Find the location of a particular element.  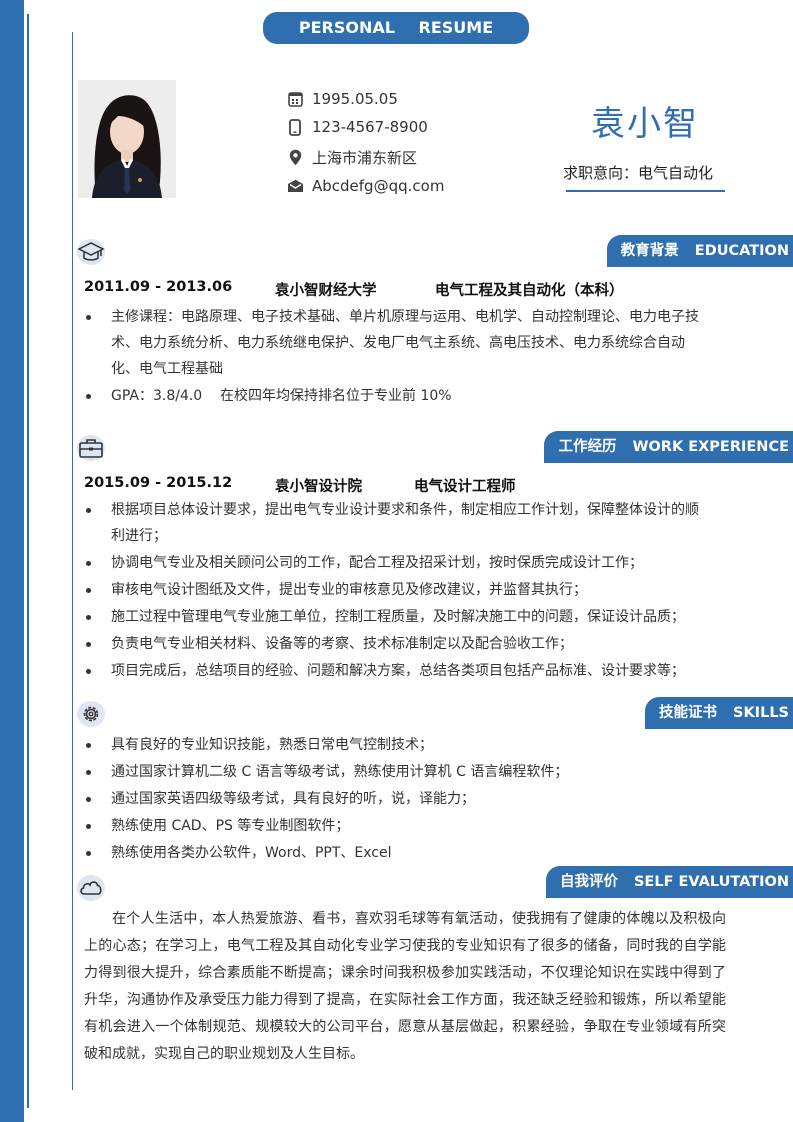

candidate-name: 袁小智 is located at coordinates (645, 124).